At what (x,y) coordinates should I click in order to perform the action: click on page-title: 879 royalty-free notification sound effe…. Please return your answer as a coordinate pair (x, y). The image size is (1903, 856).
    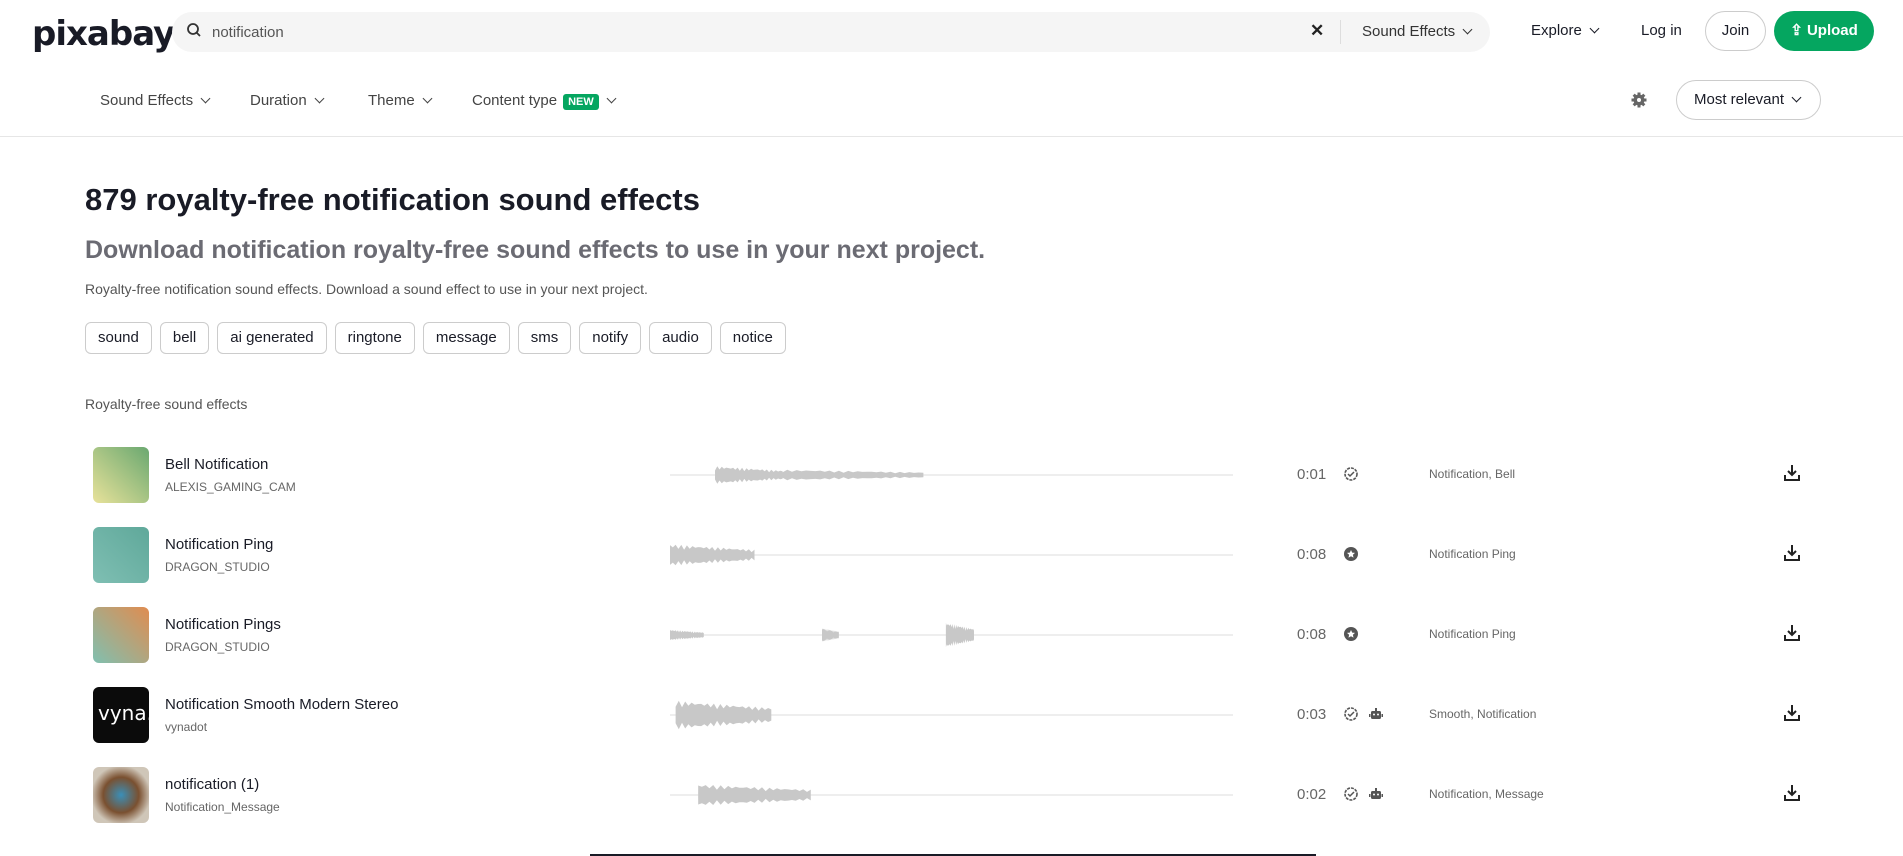
    Looking at the image, I should click on (392, 199).